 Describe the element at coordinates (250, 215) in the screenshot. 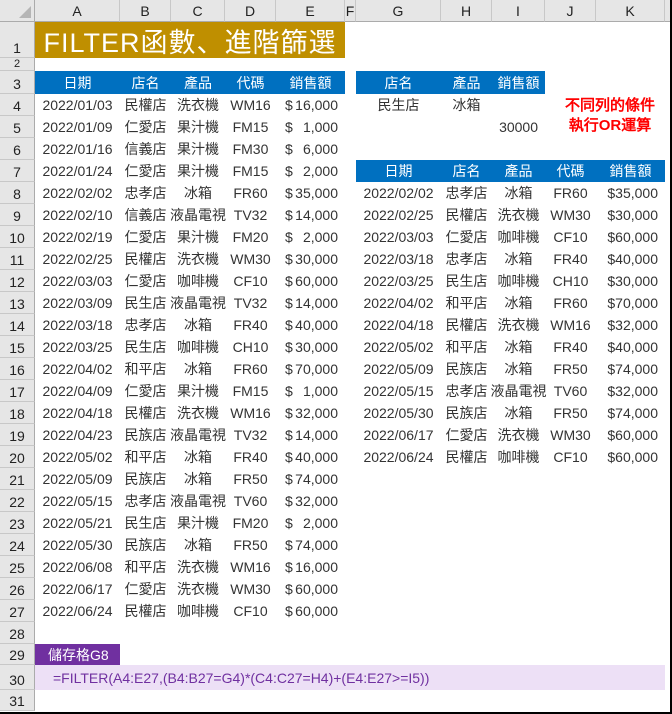

I see `source-cell: TV32` at that location.